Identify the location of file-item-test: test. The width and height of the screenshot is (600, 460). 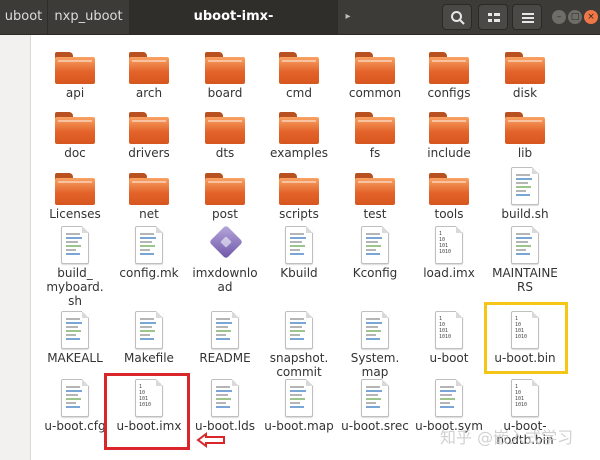
(375, 197).